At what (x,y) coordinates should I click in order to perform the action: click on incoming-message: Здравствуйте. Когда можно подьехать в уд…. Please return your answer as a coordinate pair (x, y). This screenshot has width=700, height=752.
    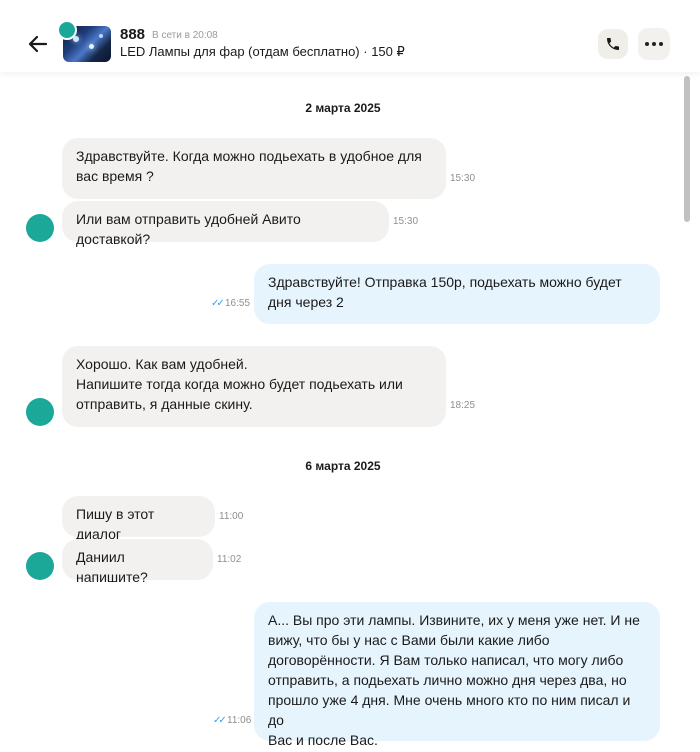
    Looking at the image, I should click on (254, 168).